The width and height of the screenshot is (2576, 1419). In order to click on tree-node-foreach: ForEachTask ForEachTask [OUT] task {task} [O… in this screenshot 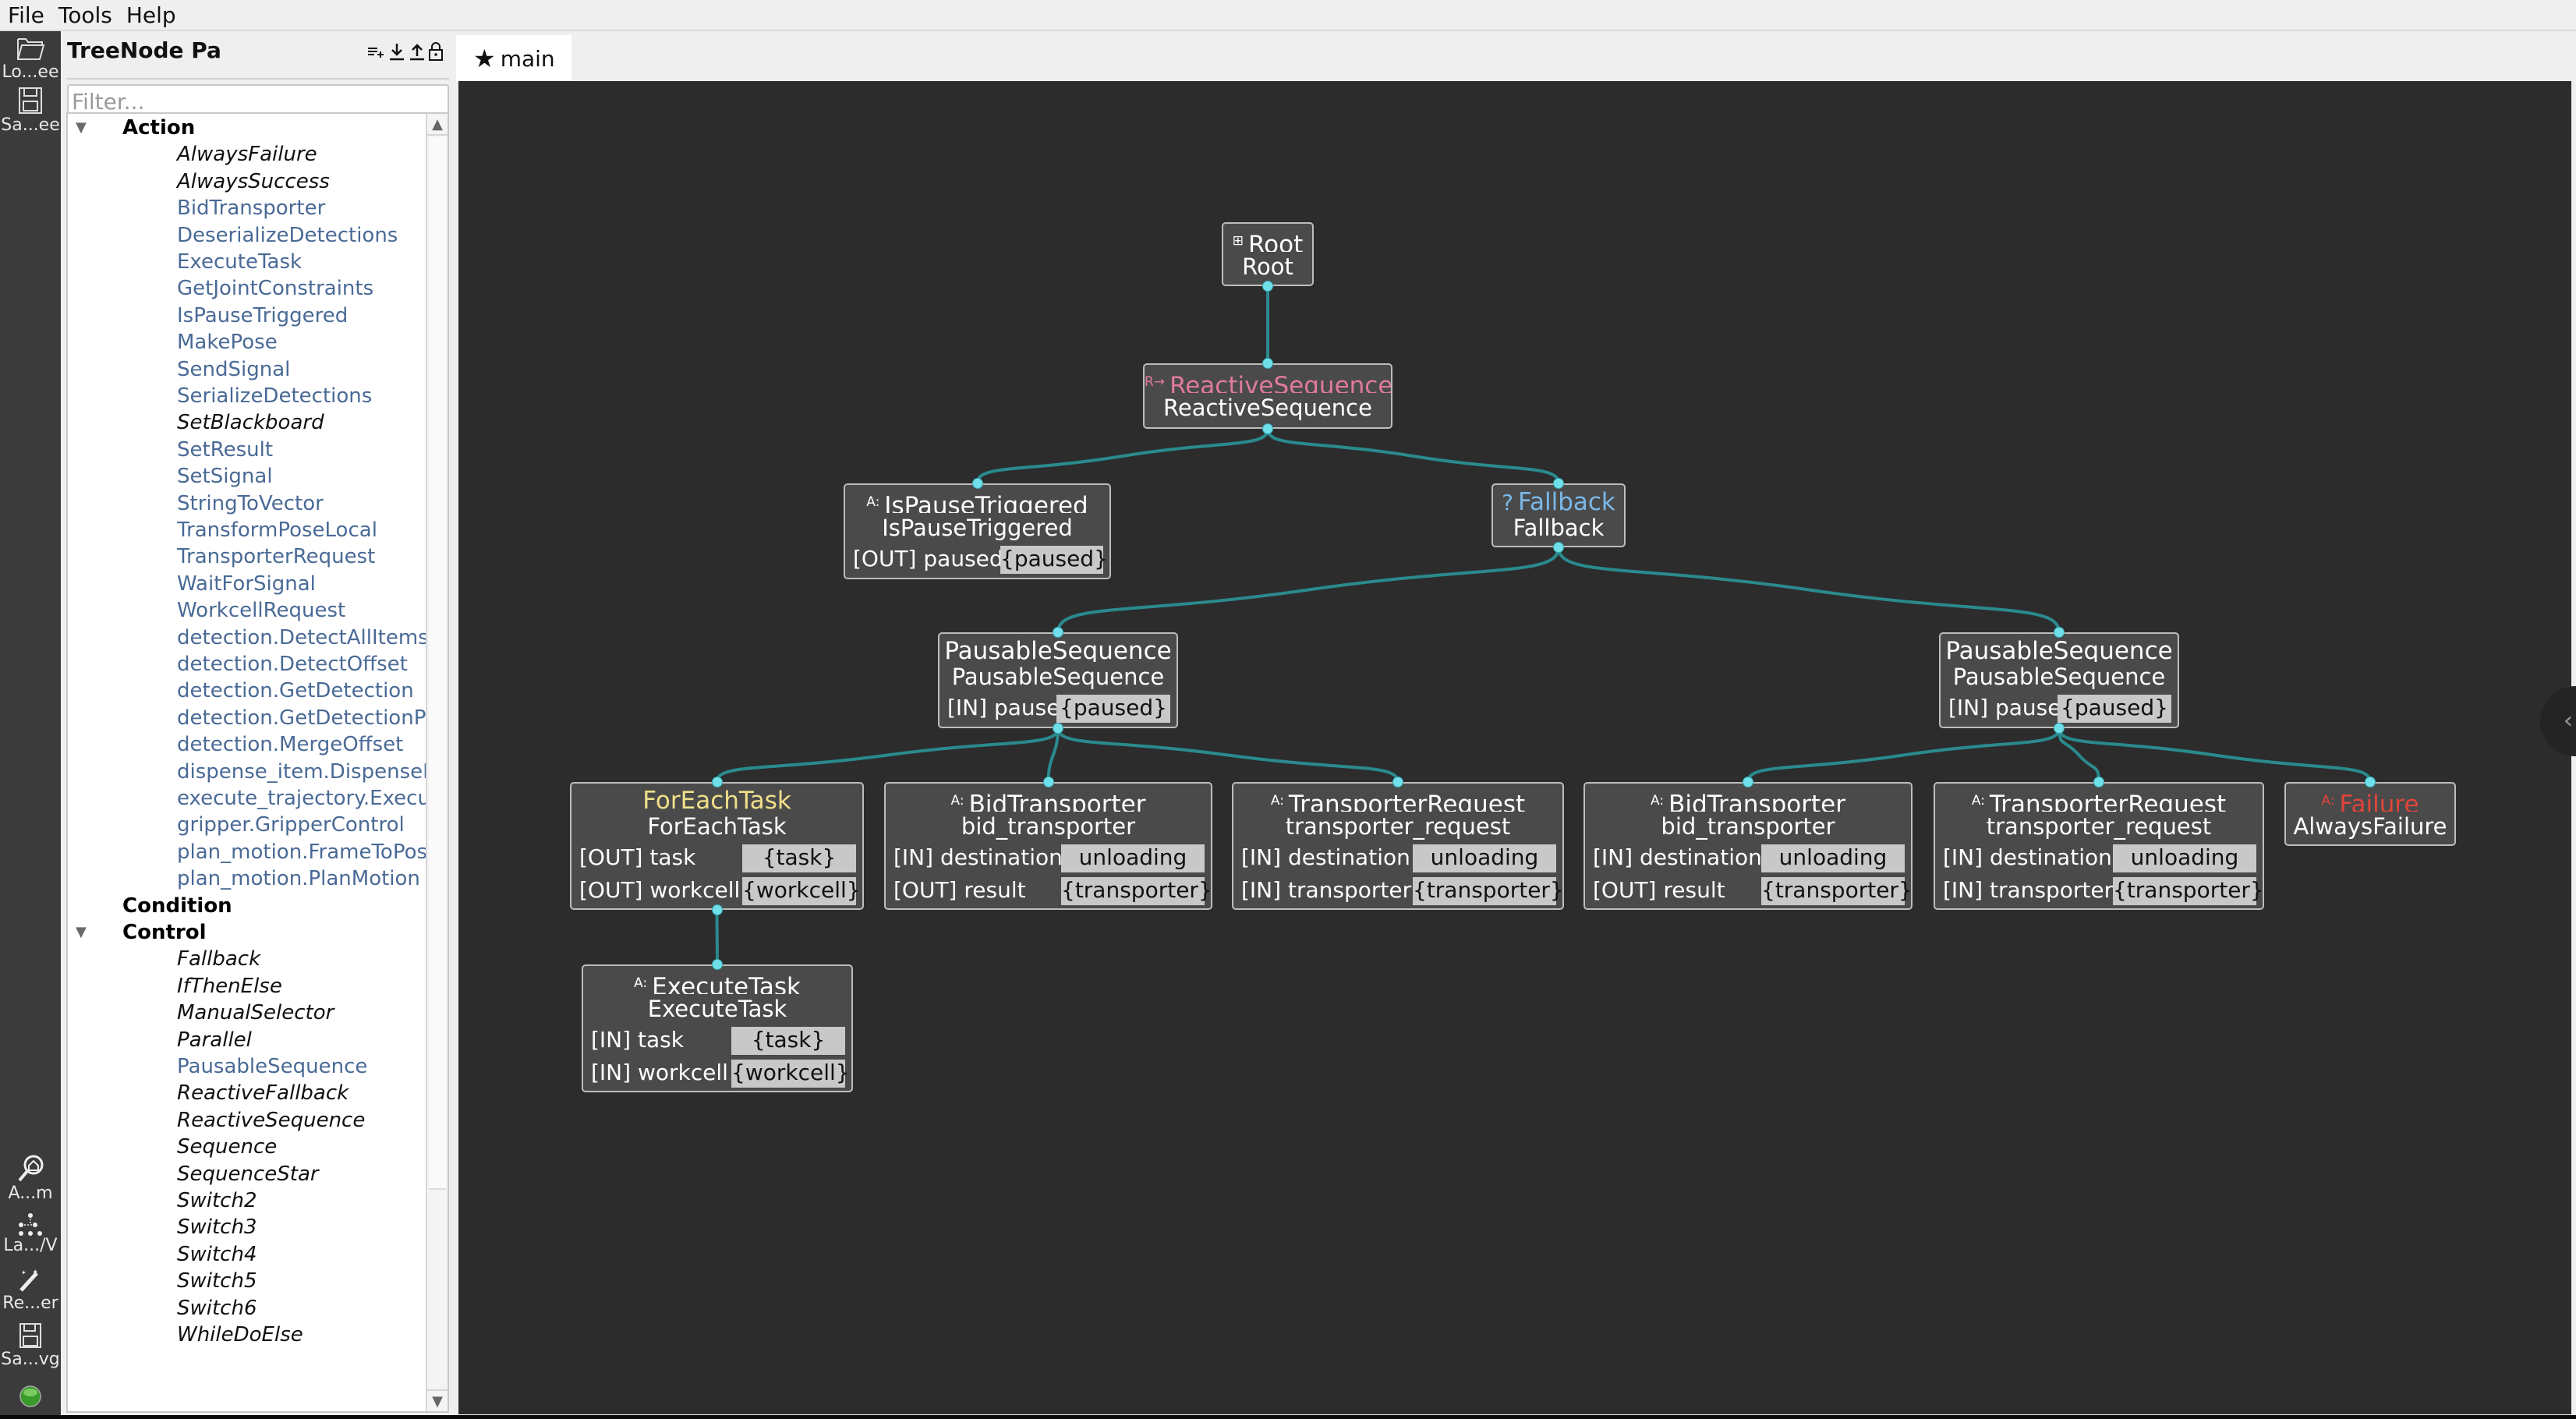, I will do `click(717, 846)`.